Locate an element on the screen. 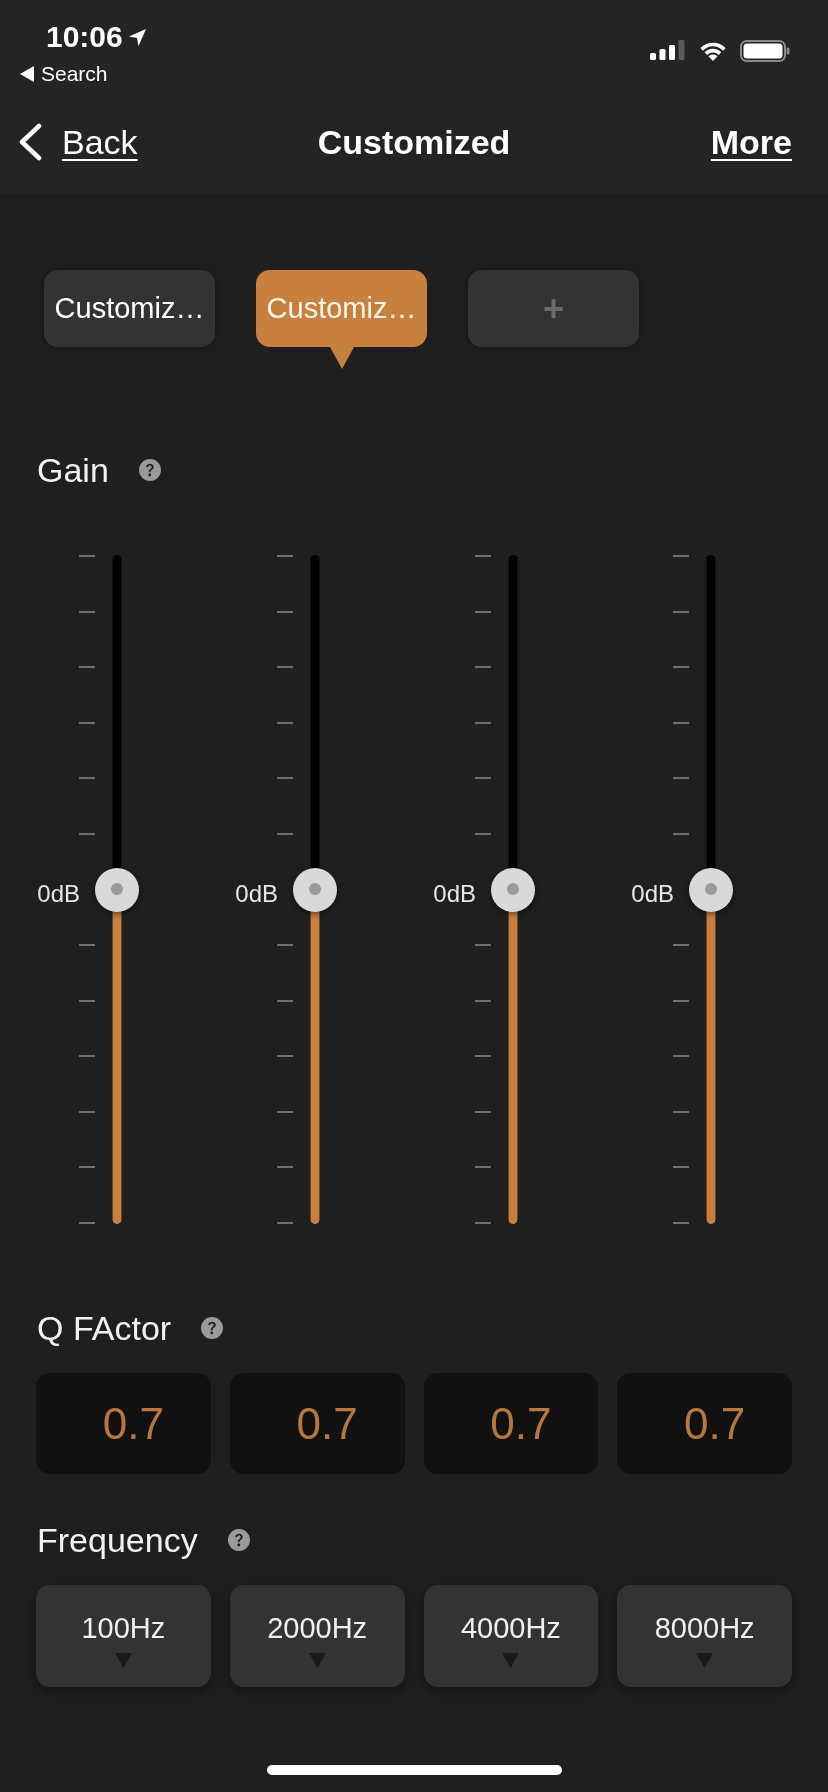 This screenshot has width=828, height=1792. frequency-dropdown: 100Hz is located at coordinates (123, 1636).